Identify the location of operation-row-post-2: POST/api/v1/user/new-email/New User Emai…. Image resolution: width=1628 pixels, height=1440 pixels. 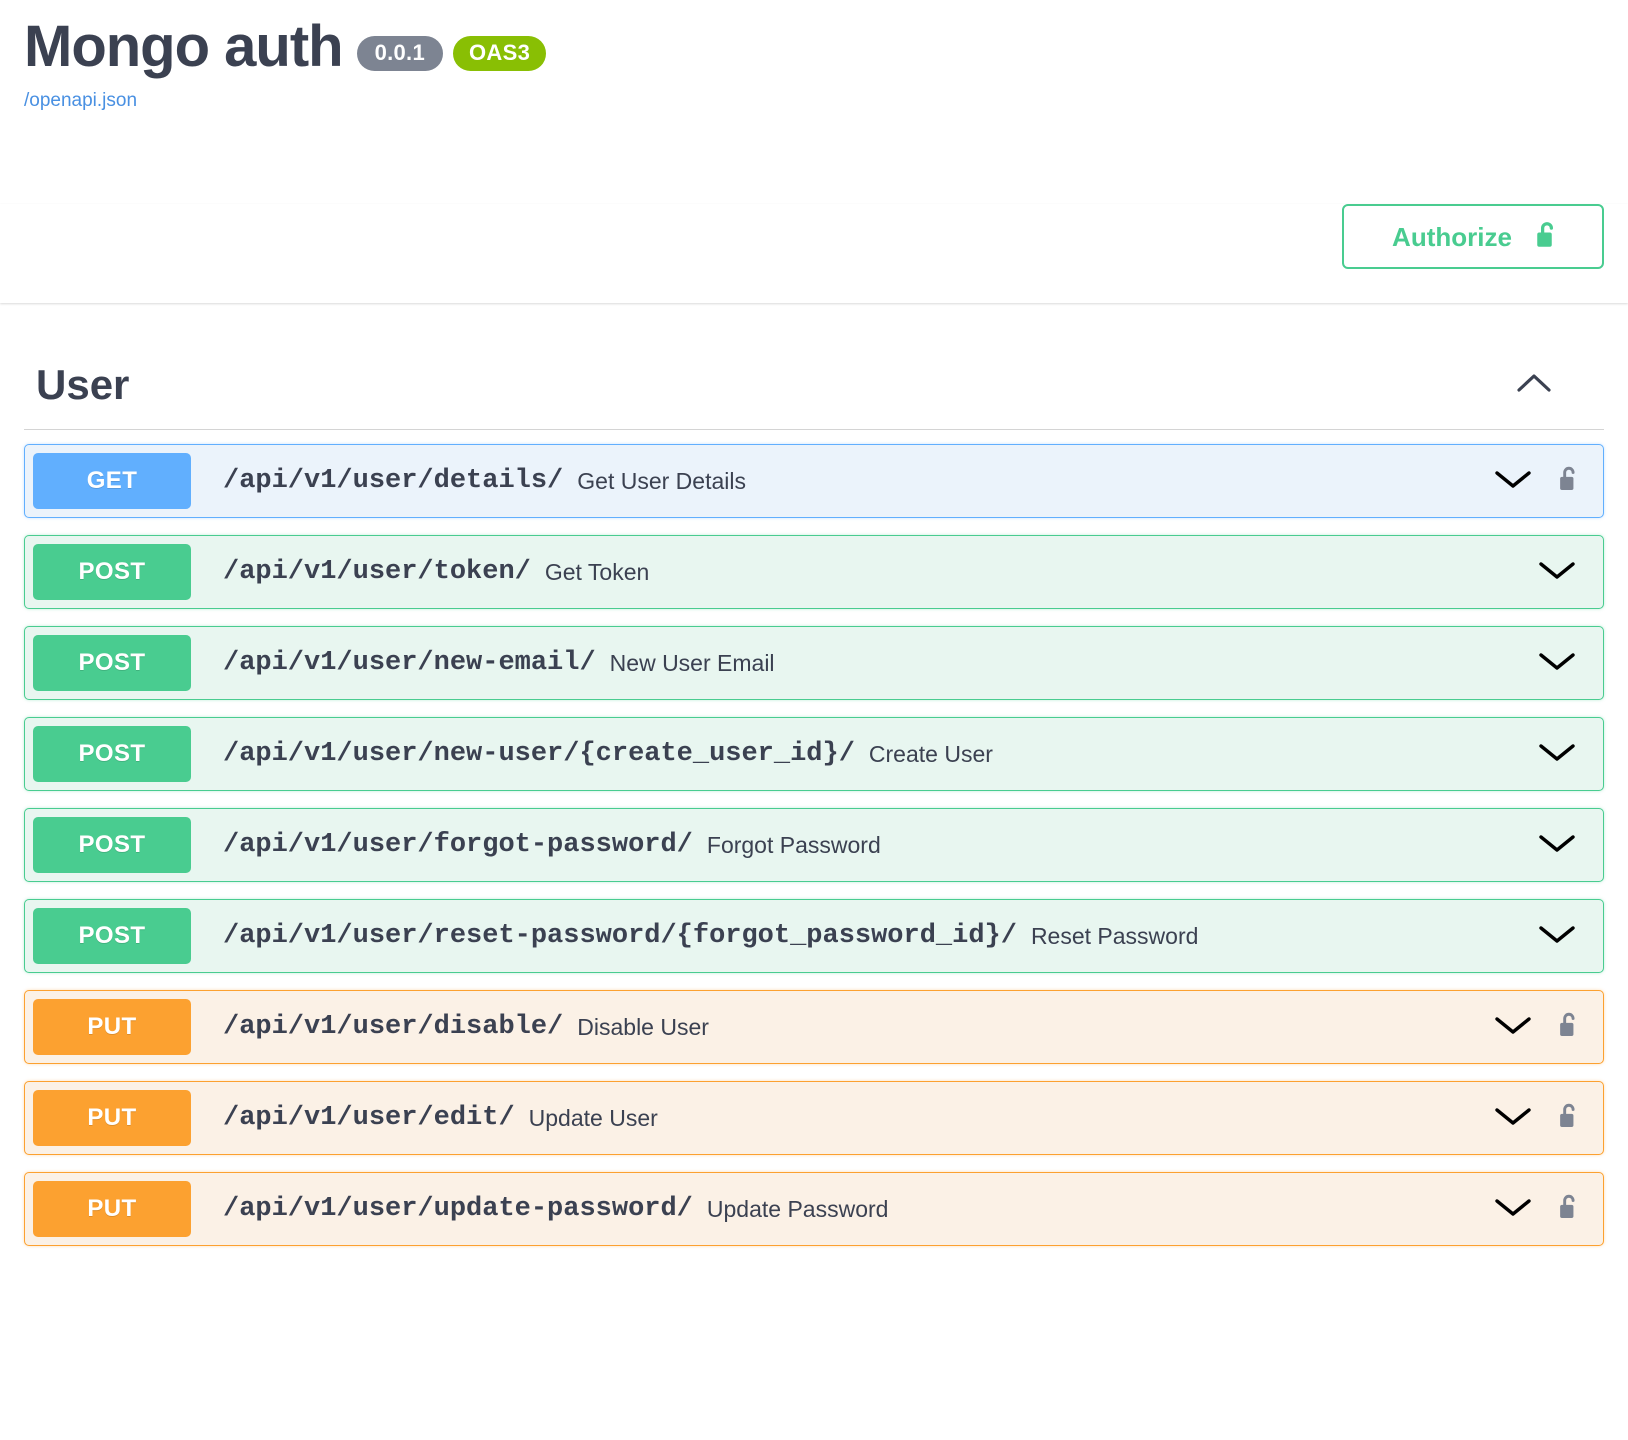
(814, 663).